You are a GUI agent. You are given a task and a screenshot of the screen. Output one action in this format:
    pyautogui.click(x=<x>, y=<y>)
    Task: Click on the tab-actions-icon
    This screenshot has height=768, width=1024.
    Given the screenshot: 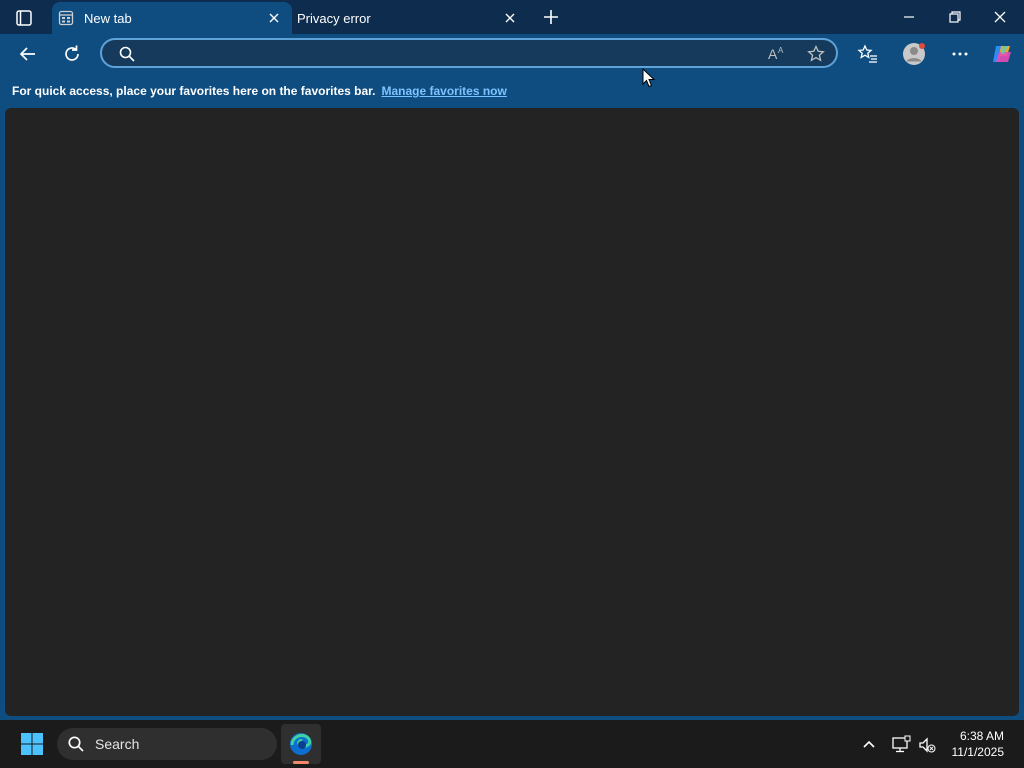 What is the action you would take?
    pyautogui.click(x=24, y=18)
    